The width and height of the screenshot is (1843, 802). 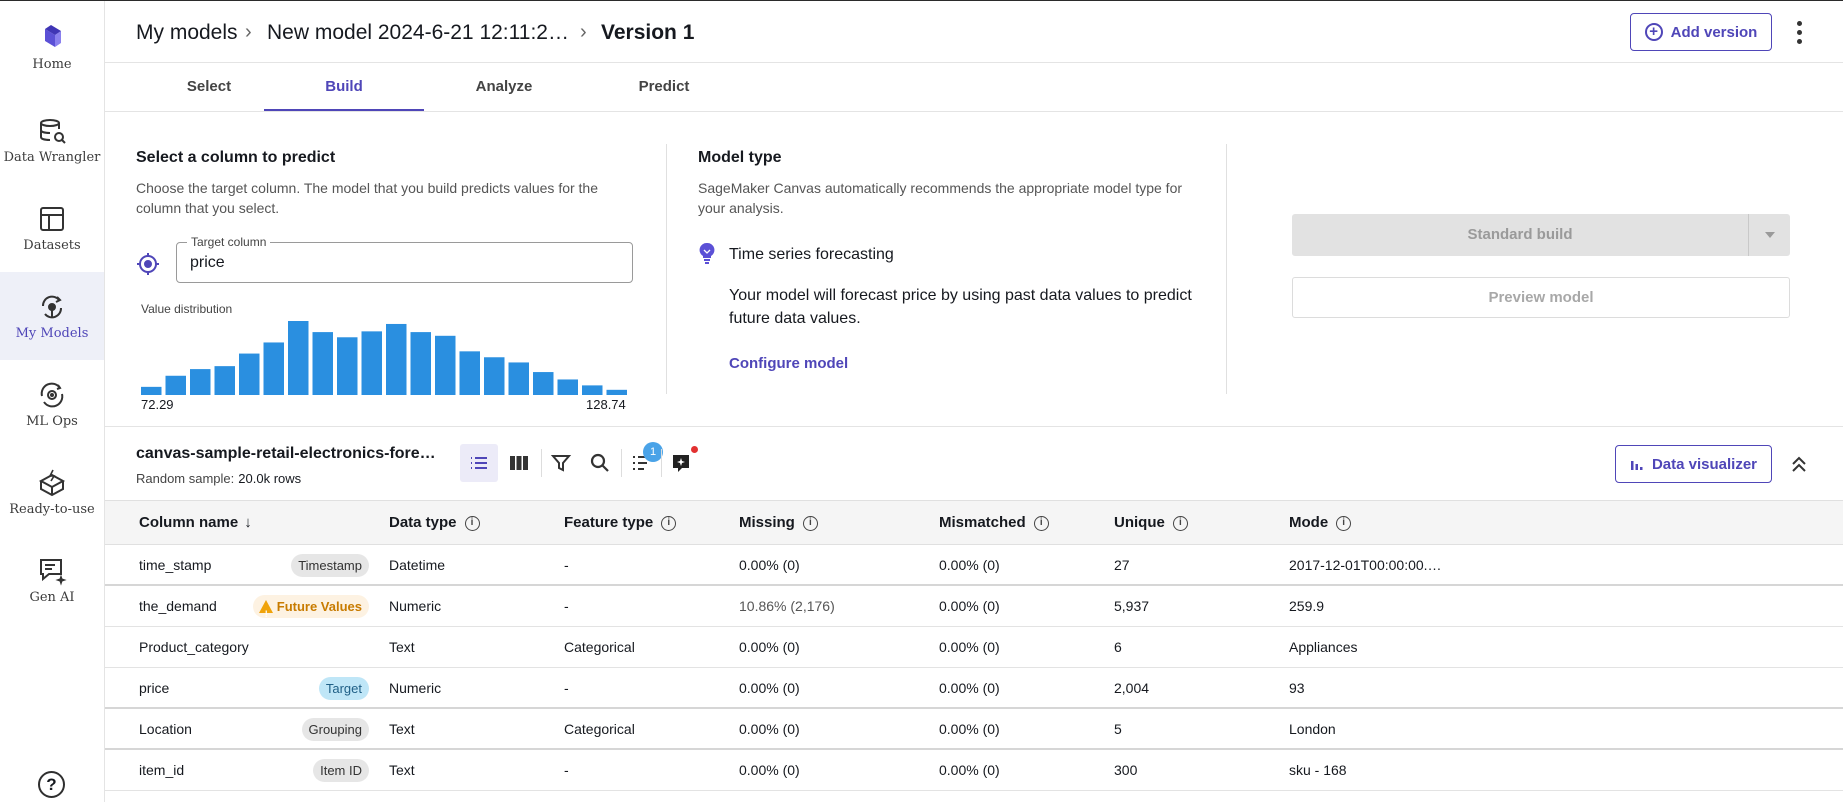 What do you see at coordinates (236, 157) in the screenshot?
I see `target-section-title: Select a column to predict` at bounding box center [236, 157].